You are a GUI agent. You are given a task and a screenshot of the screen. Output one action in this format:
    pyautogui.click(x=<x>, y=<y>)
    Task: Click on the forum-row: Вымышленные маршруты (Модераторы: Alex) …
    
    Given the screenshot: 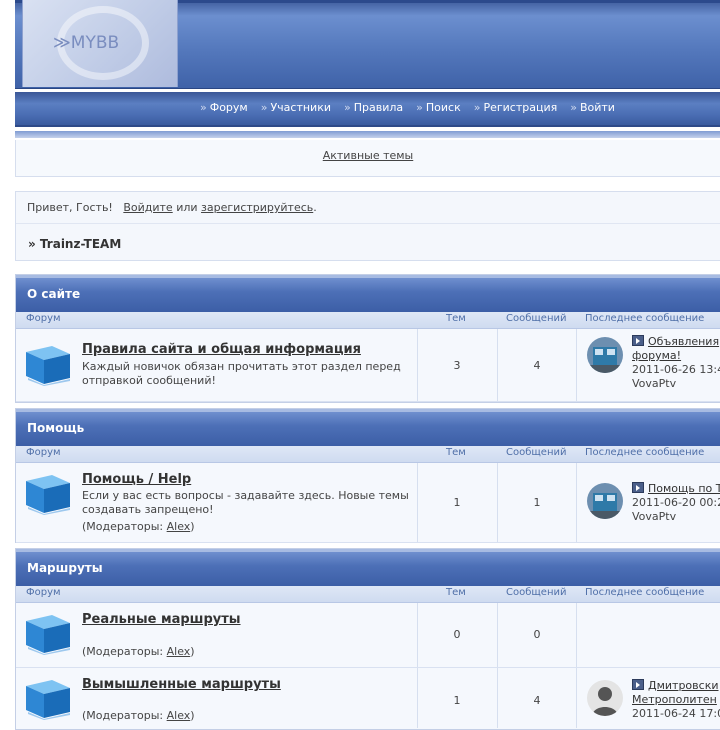 What is the action you would take?
    pyautogui.click(x=368, y=698)
    